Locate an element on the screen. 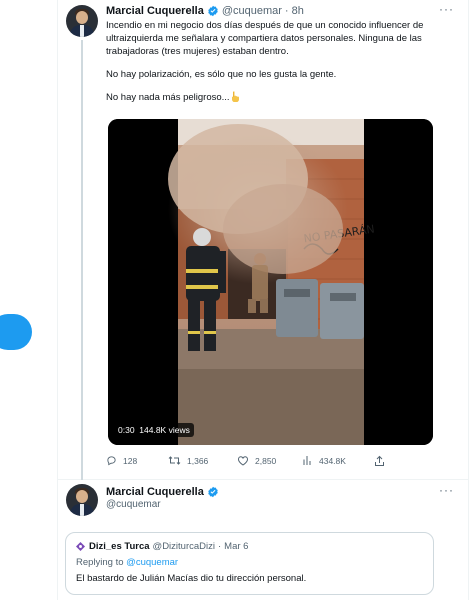 The image size is (474, 600). replying-to-line: Replying to @cuquemar is located at coordinates (127, 562).